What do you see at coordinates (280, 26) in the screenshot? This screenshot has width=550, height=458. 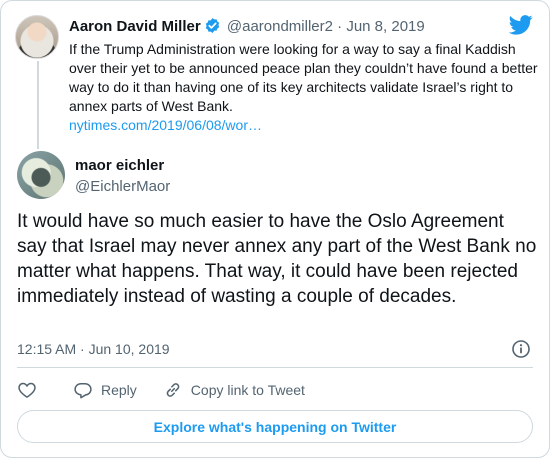 I see `author-handle: @aarondmiller2` at bounding box center [280, 26].